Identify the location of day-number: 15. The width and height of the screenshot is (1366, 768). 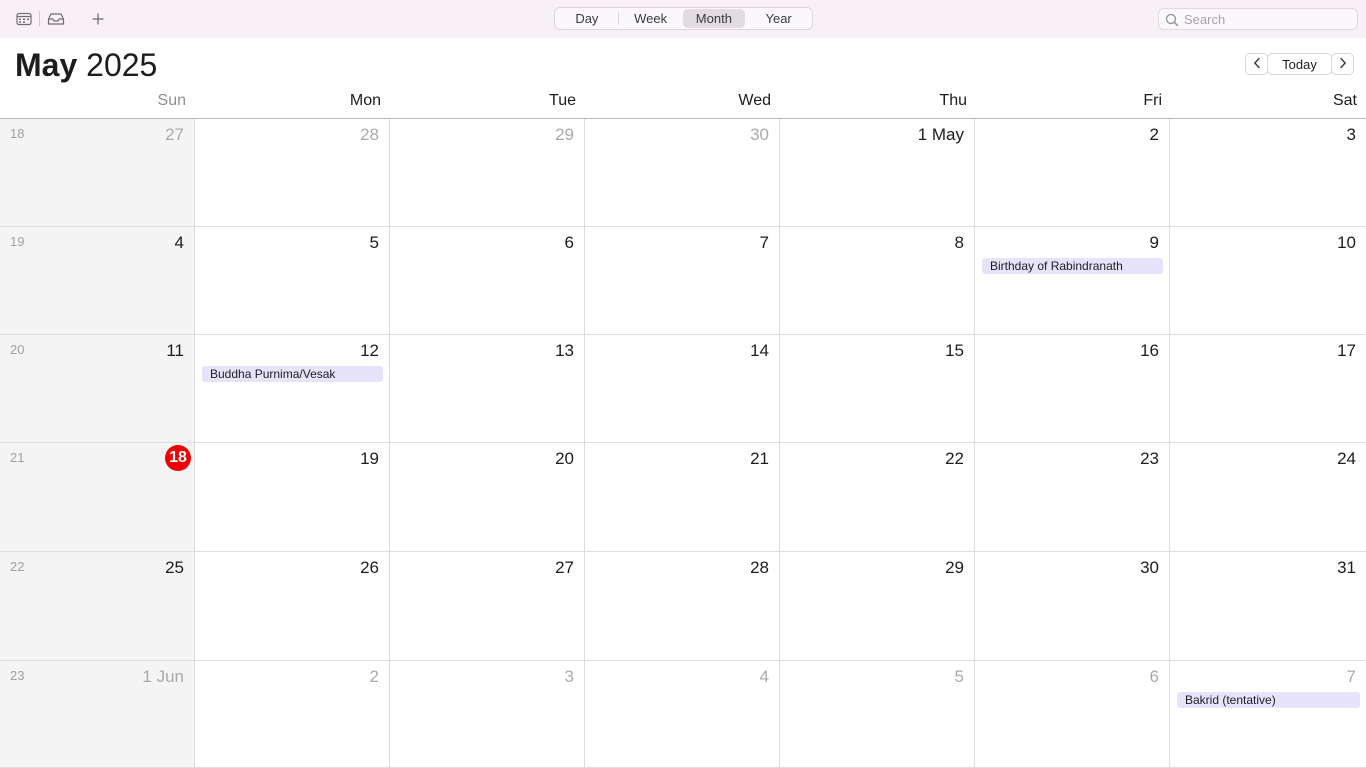
(954, 350).